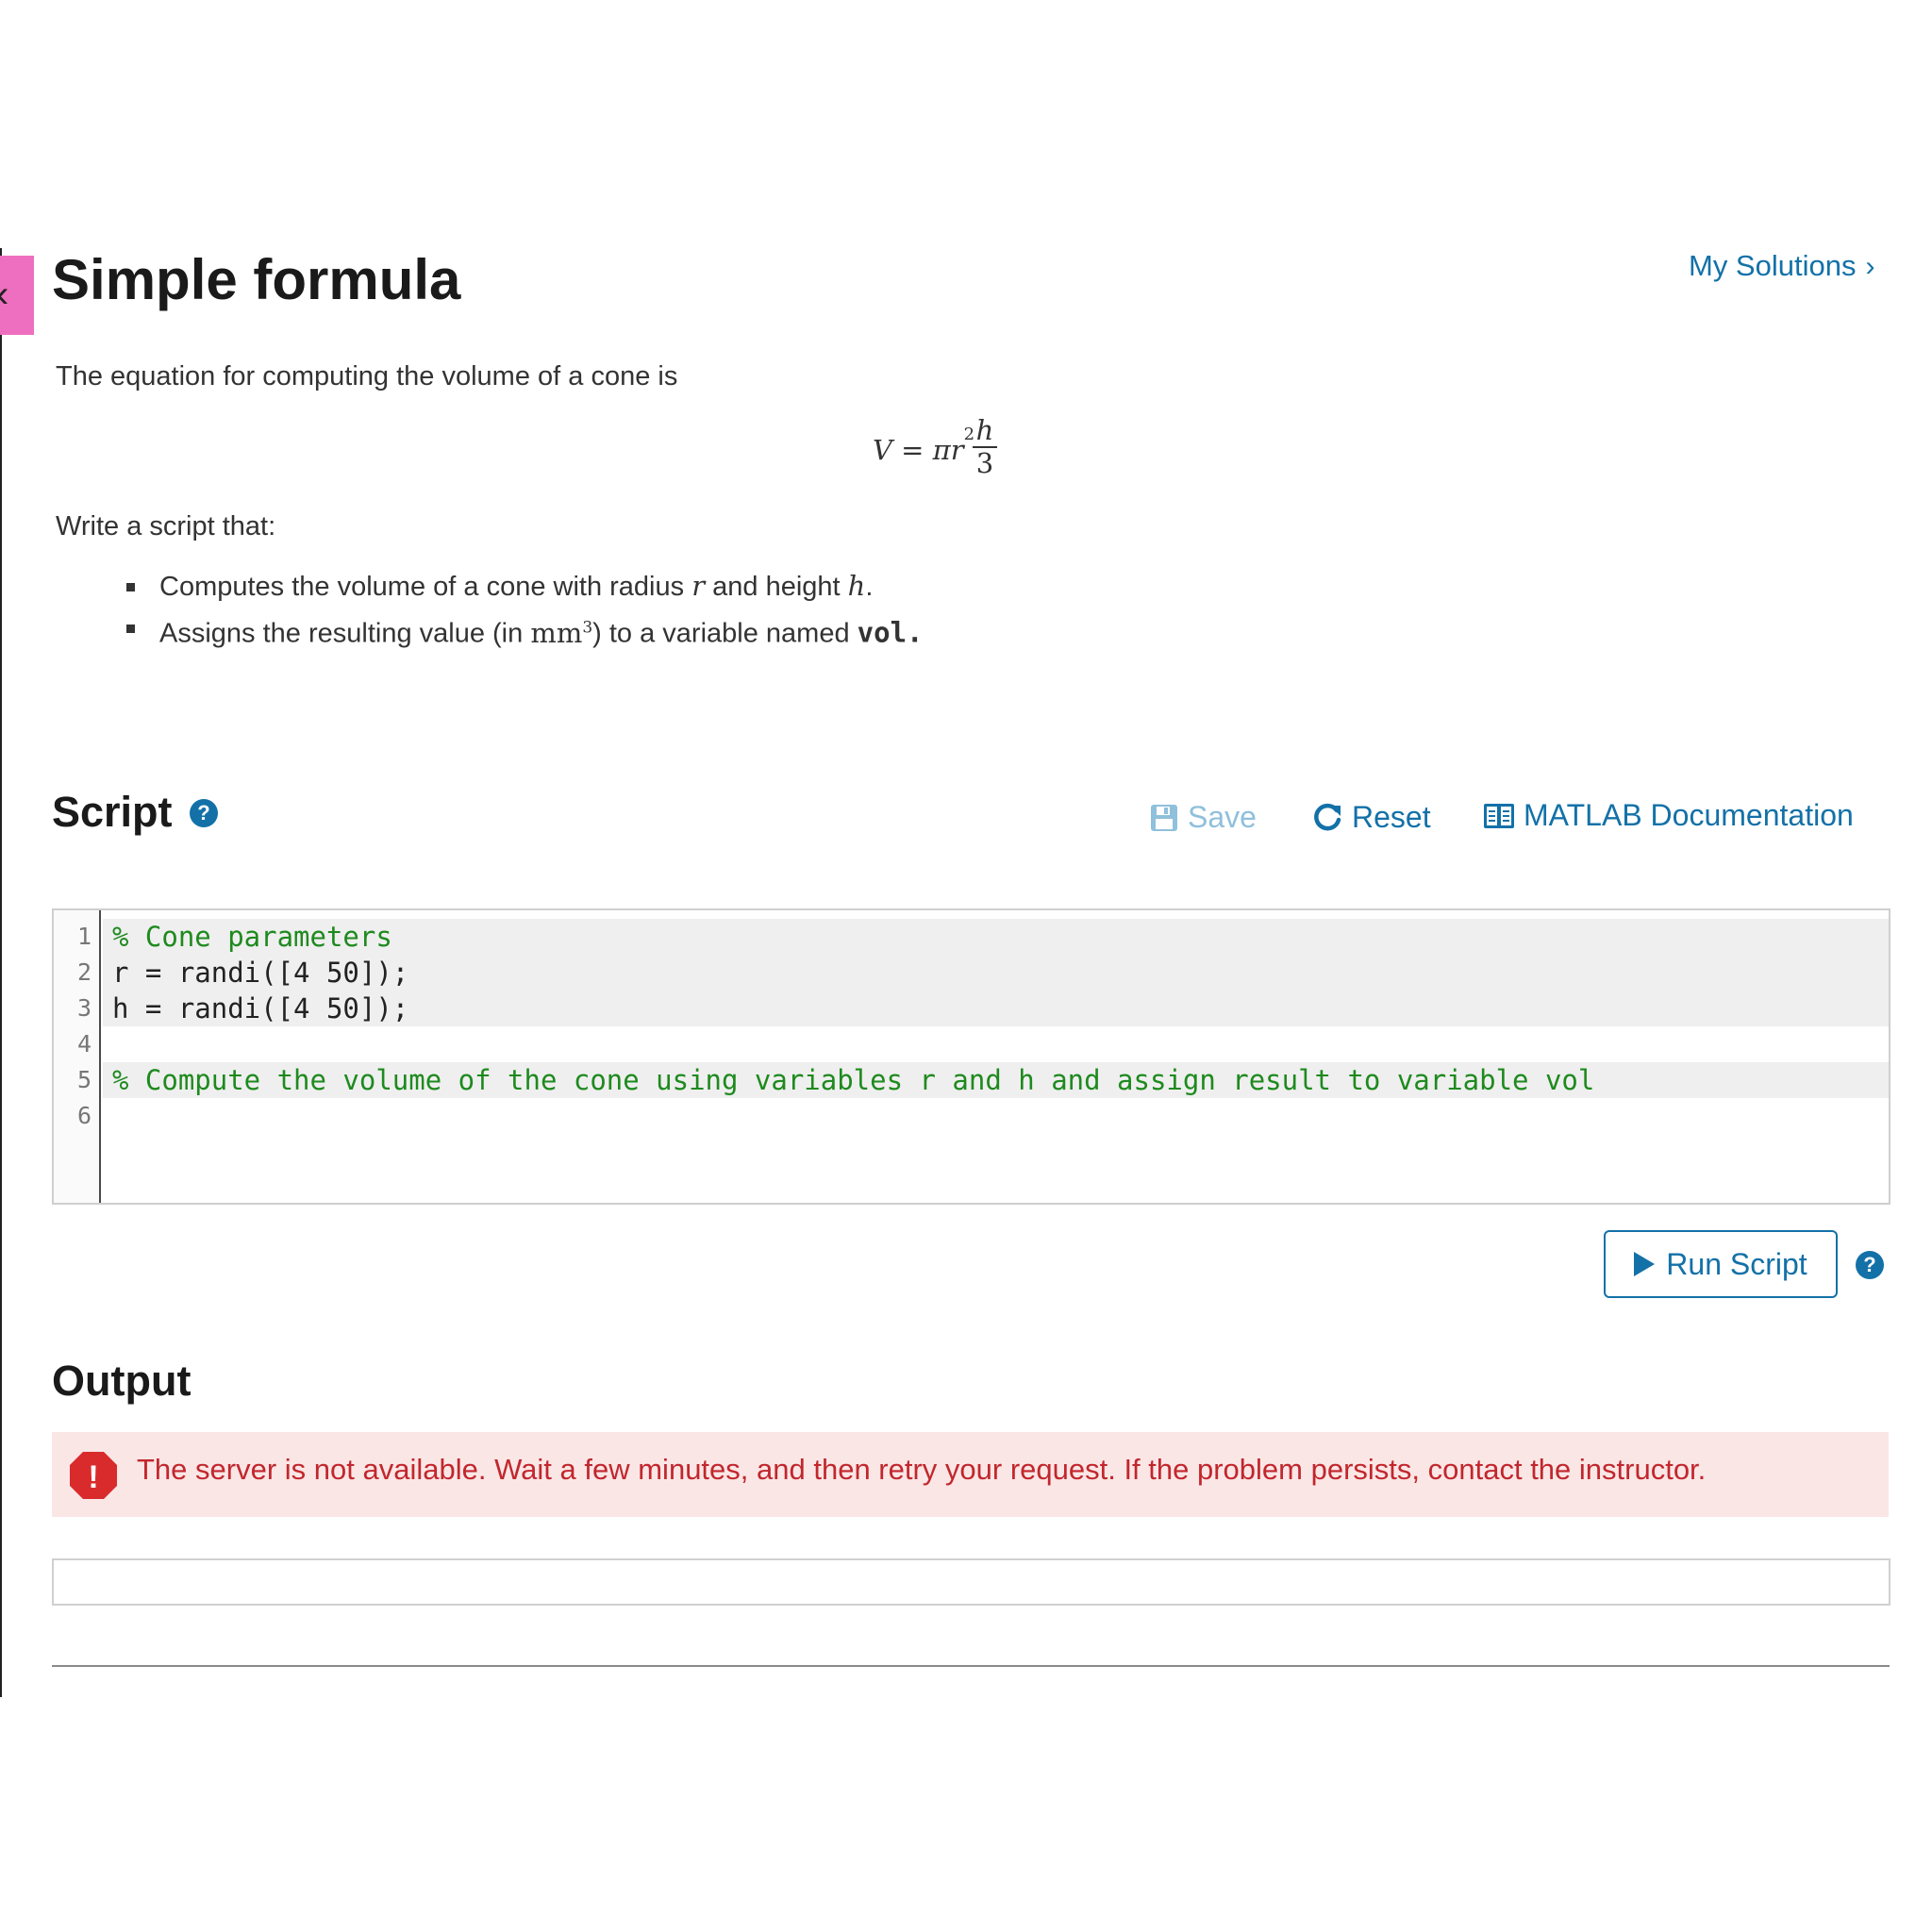 Image resolution: width=1932 pixels, height=1932 pixels. Describe the element at coordinates (1392, 817) in the screenshot. I see `reset-label: Reset` at that location.